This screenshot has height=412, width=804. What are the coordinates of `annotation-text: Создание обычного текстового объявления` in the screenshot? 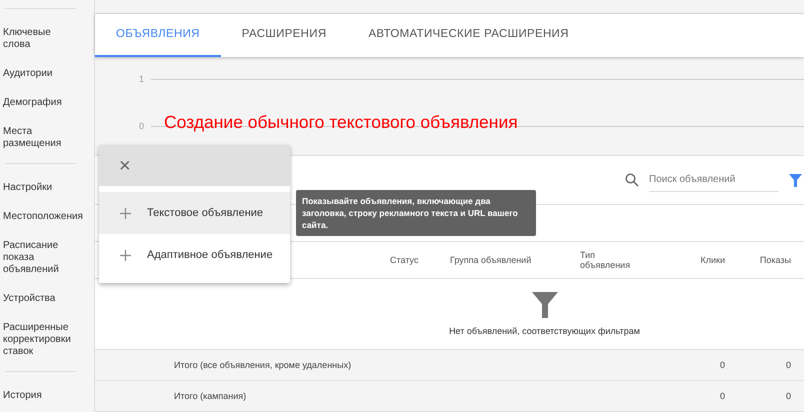 It's located at (341, 122).